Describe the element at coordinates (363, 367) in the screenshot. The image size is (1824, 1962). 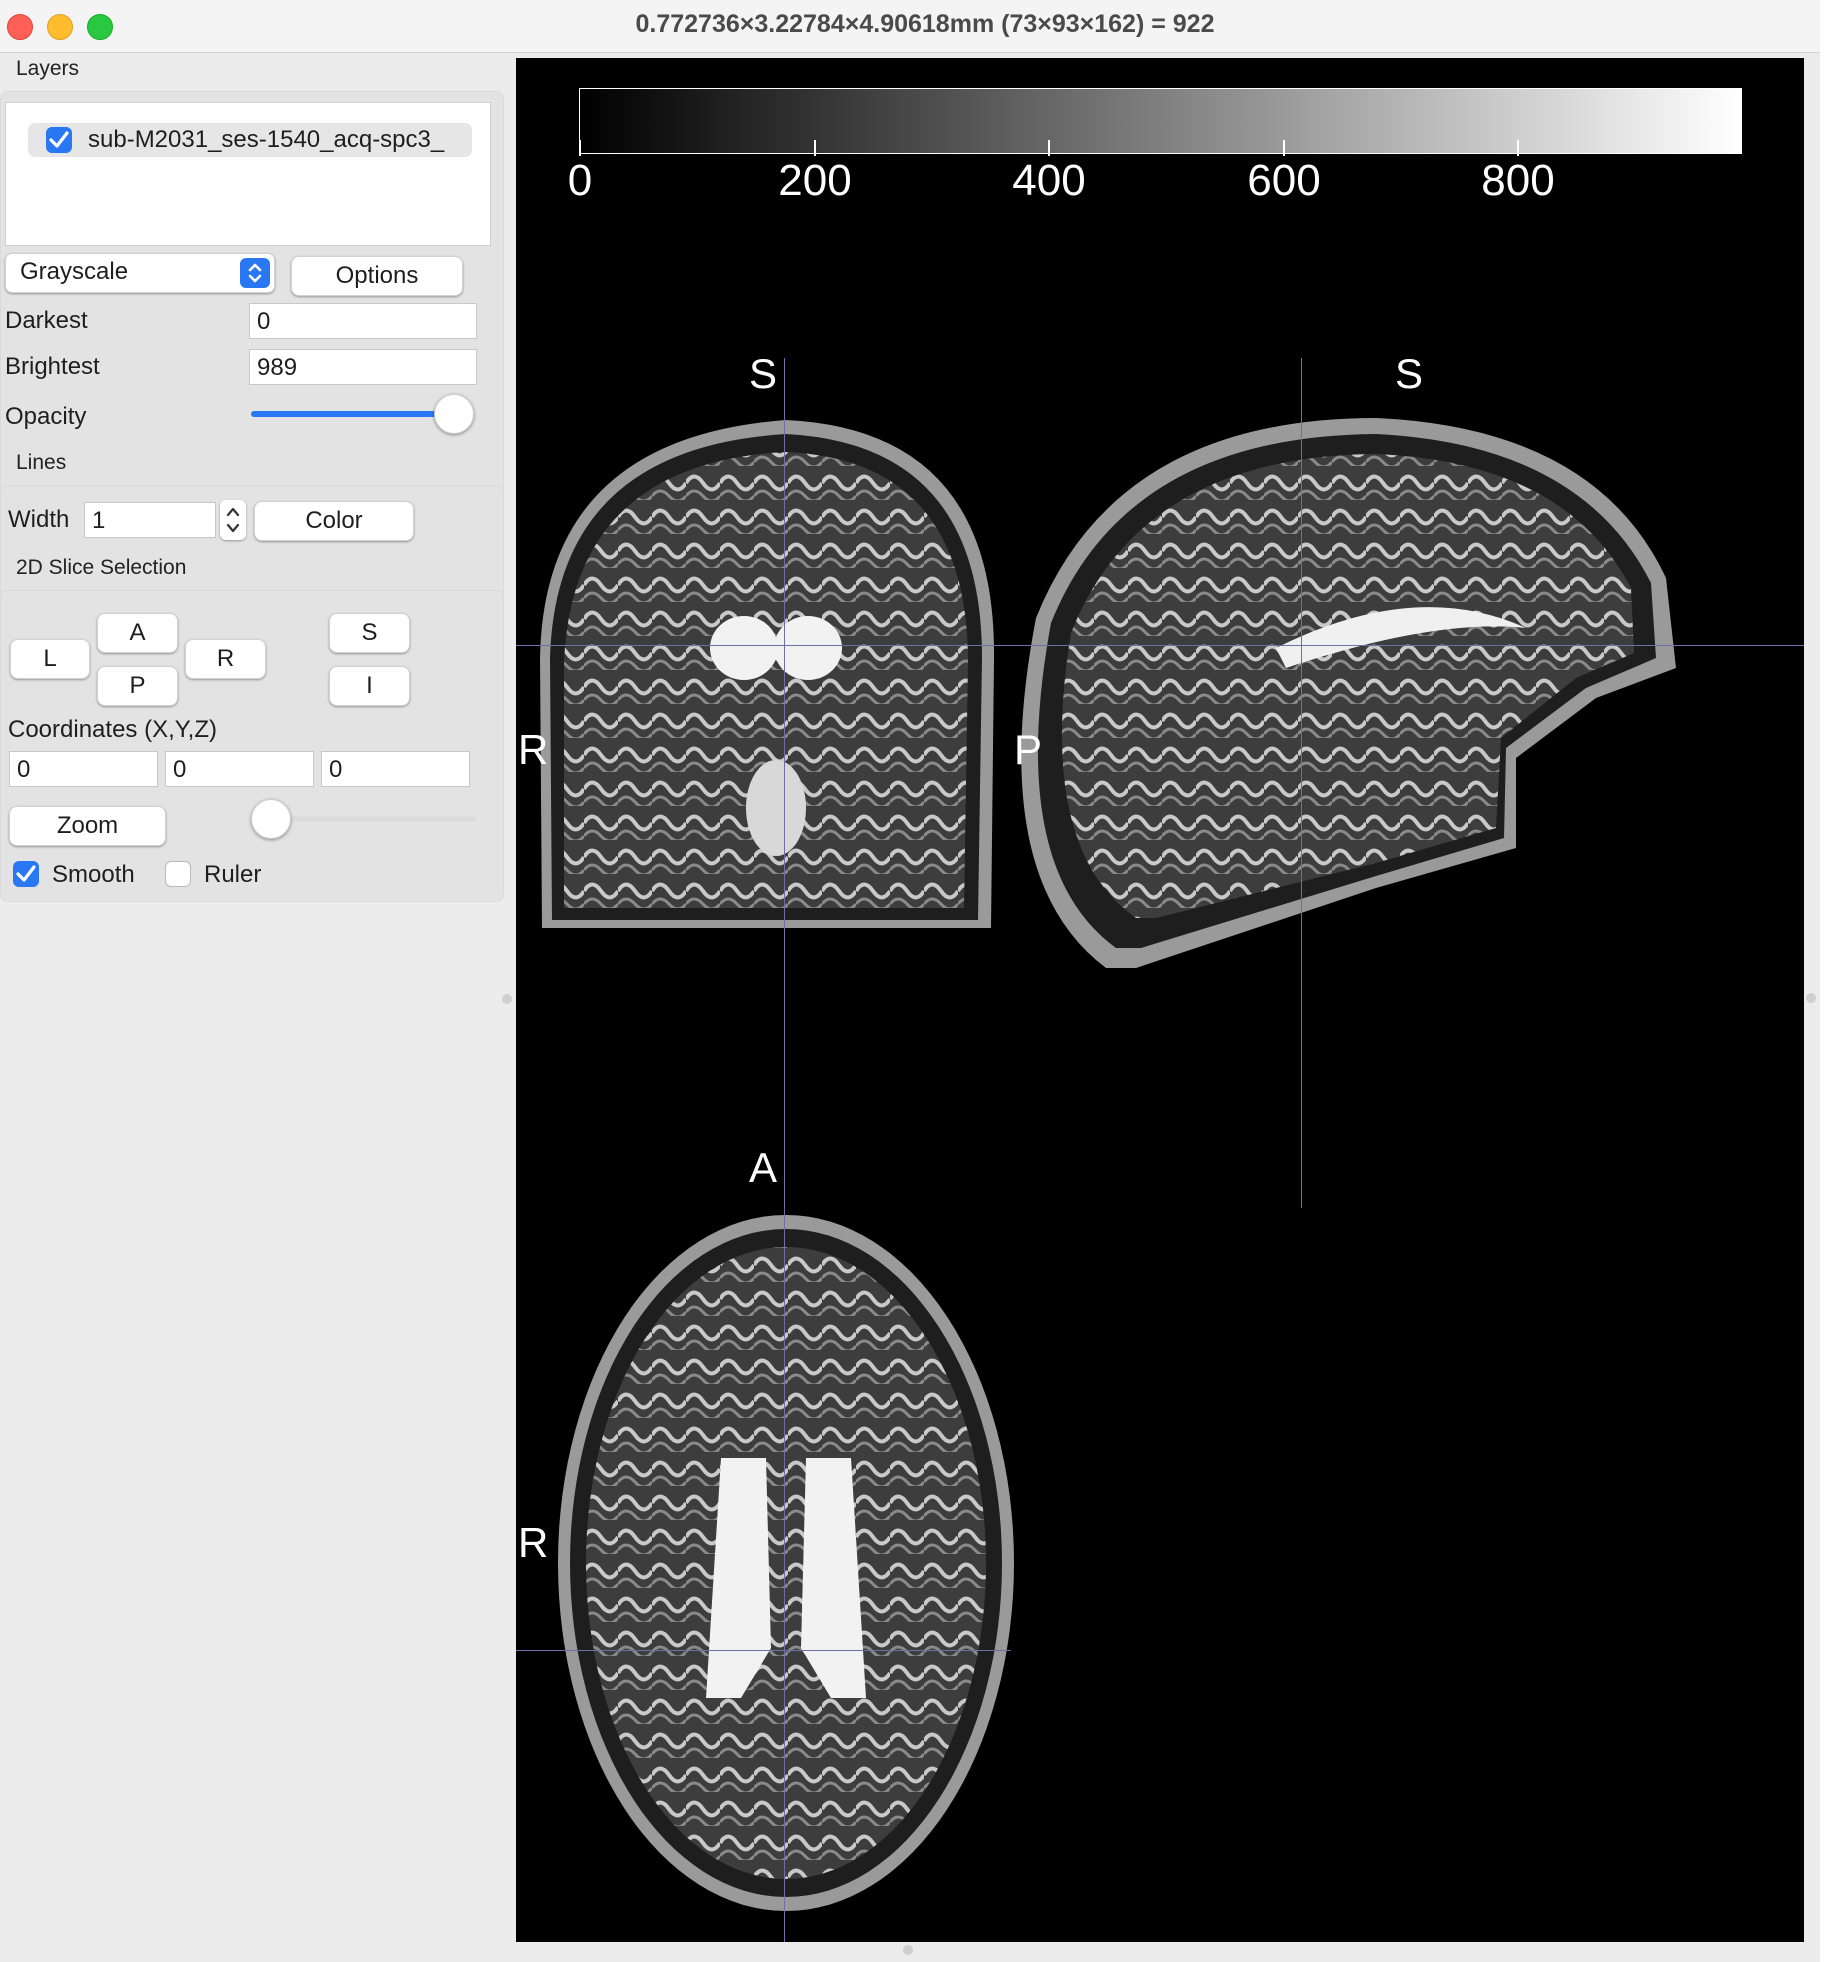
I see `brightest-input: 989` at that location.